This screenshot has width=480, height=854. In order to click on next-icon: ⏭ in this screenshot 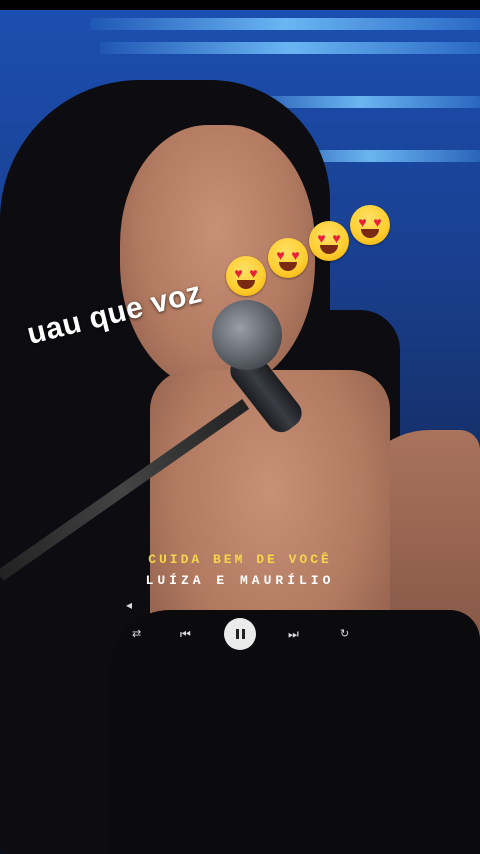, I will do `click(293, 634)`.